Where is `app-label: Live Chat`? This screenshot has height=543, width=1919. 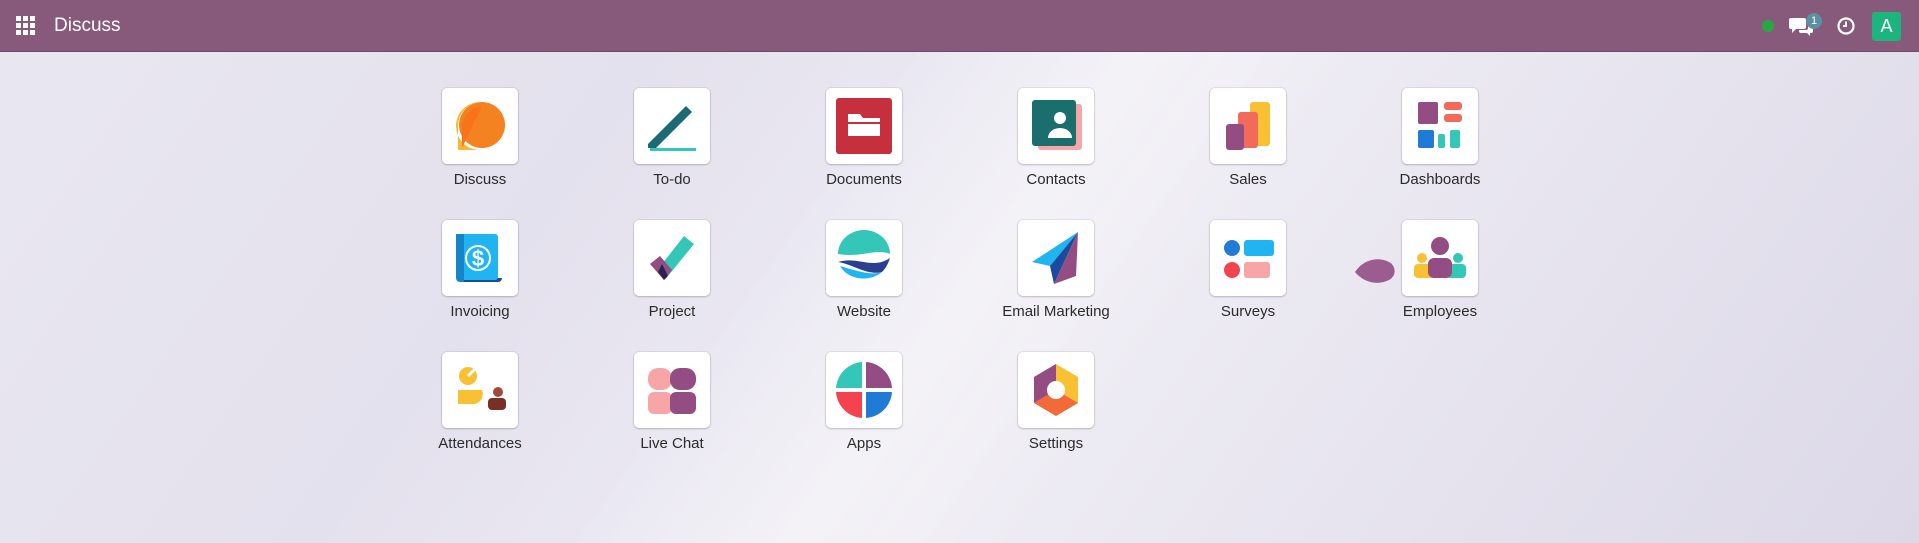 app-label: Live Chat is located at coordinates (672, 443).